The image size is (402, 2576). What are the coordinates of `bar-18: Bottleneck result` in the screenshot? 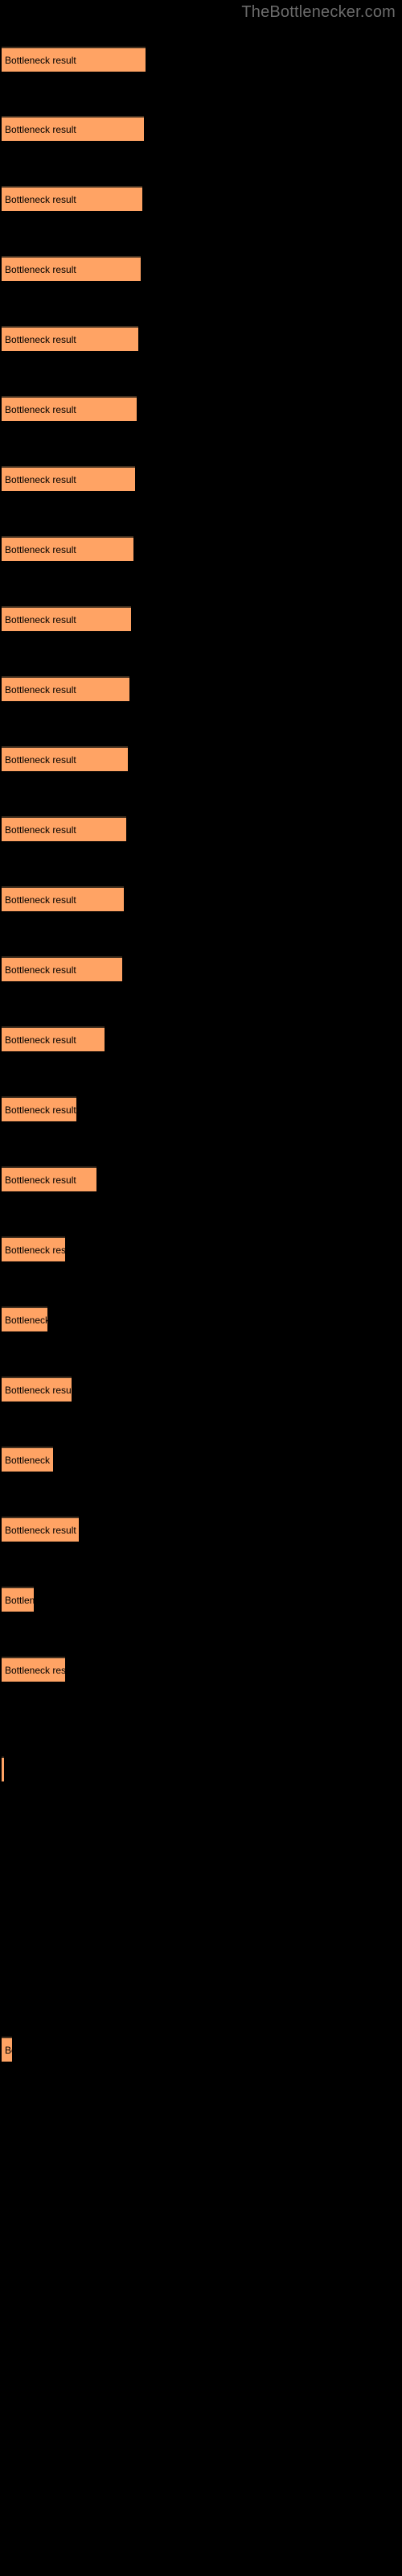 It's located at (33, 1248).